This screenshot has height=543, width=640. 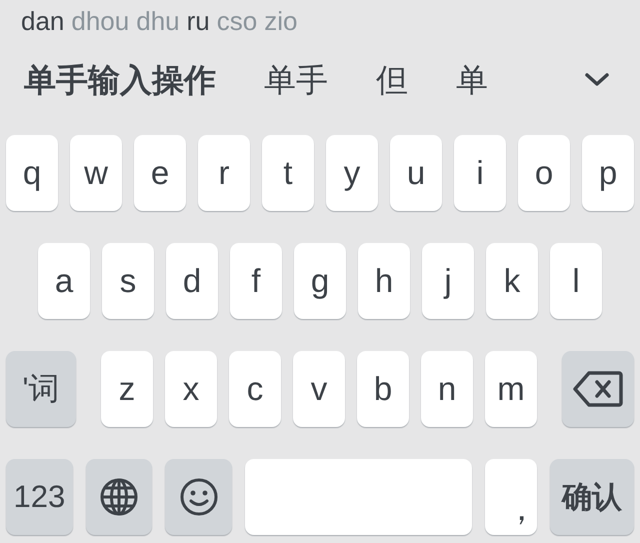 What do you see at coordinates (192, 281) in the screenshot?
I see `letter-key: d` at bounding box center [192, 281].